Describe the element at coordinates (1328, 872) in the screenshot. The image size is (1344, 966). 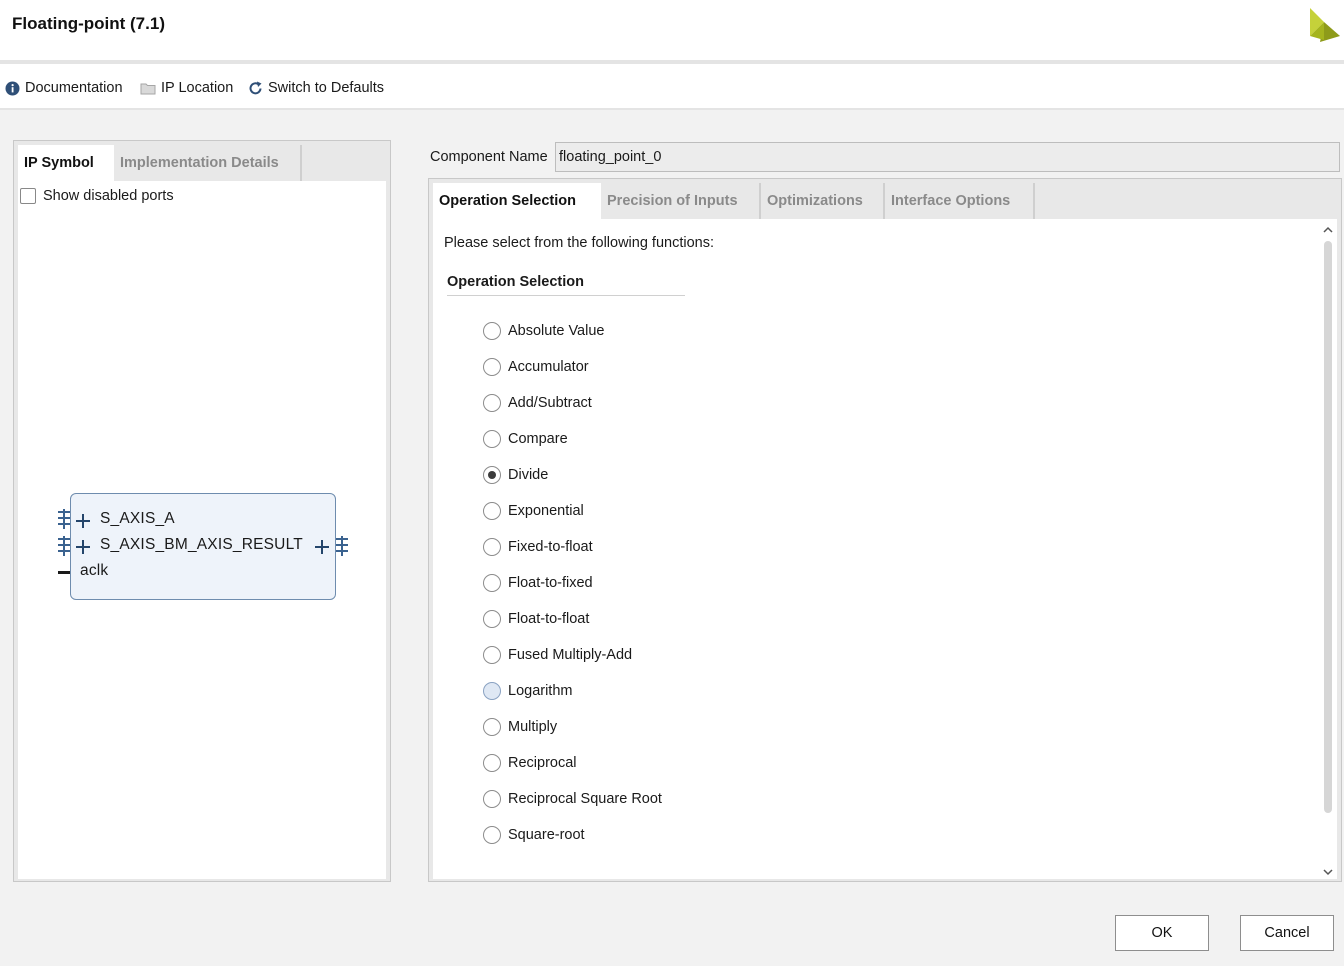
I see `chevron-down-icon` at that location.